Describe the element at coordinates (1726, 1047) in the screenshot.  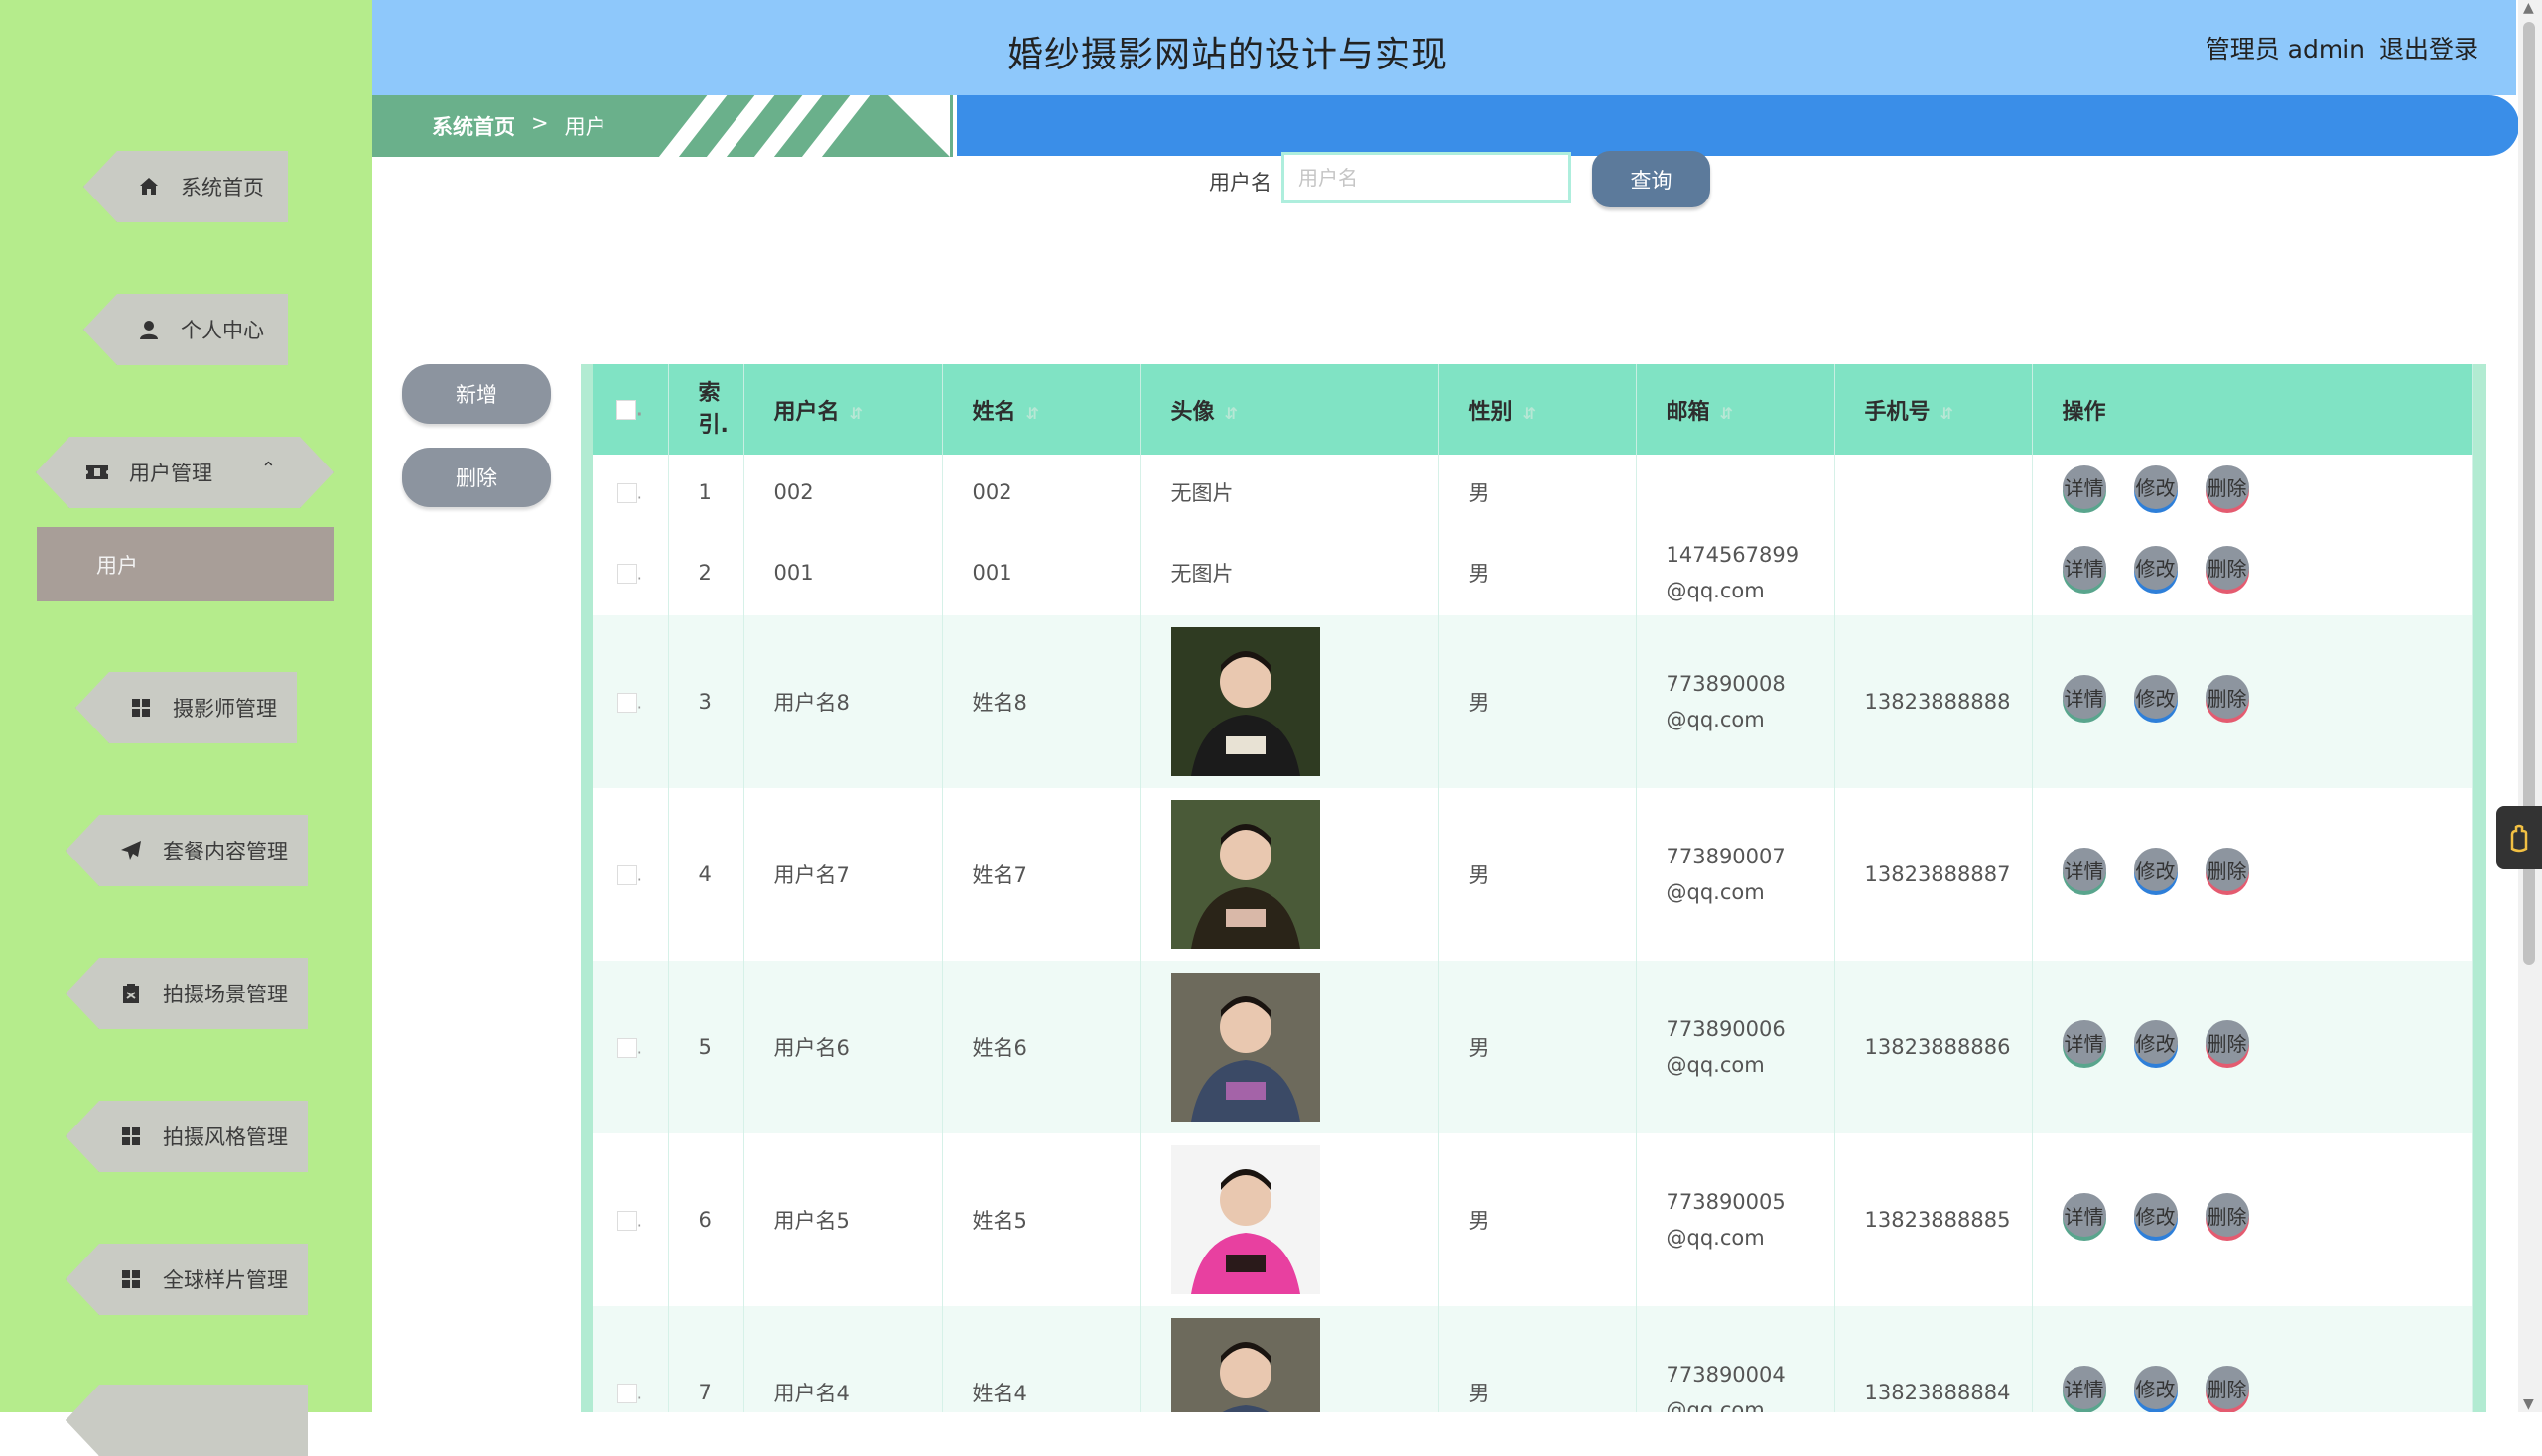
I see `email-text: 773890006@qq.com` at that location.